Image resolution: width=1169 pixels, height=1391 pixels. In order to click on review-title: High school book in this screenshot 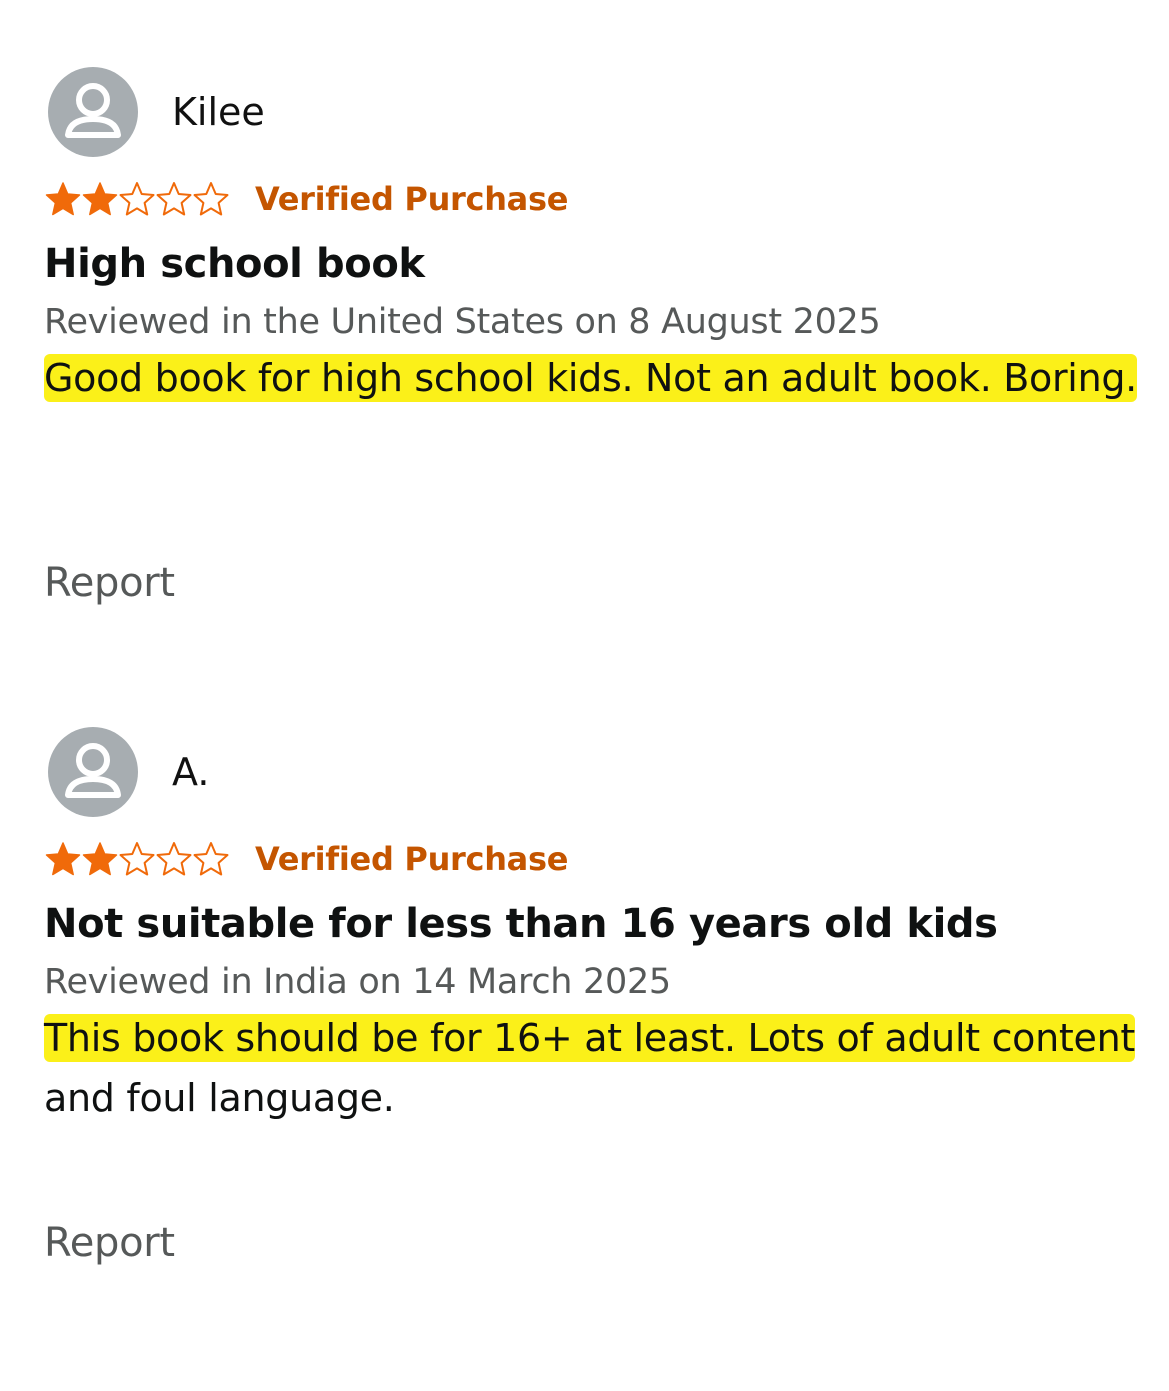, I will do `click(234, 264)`.